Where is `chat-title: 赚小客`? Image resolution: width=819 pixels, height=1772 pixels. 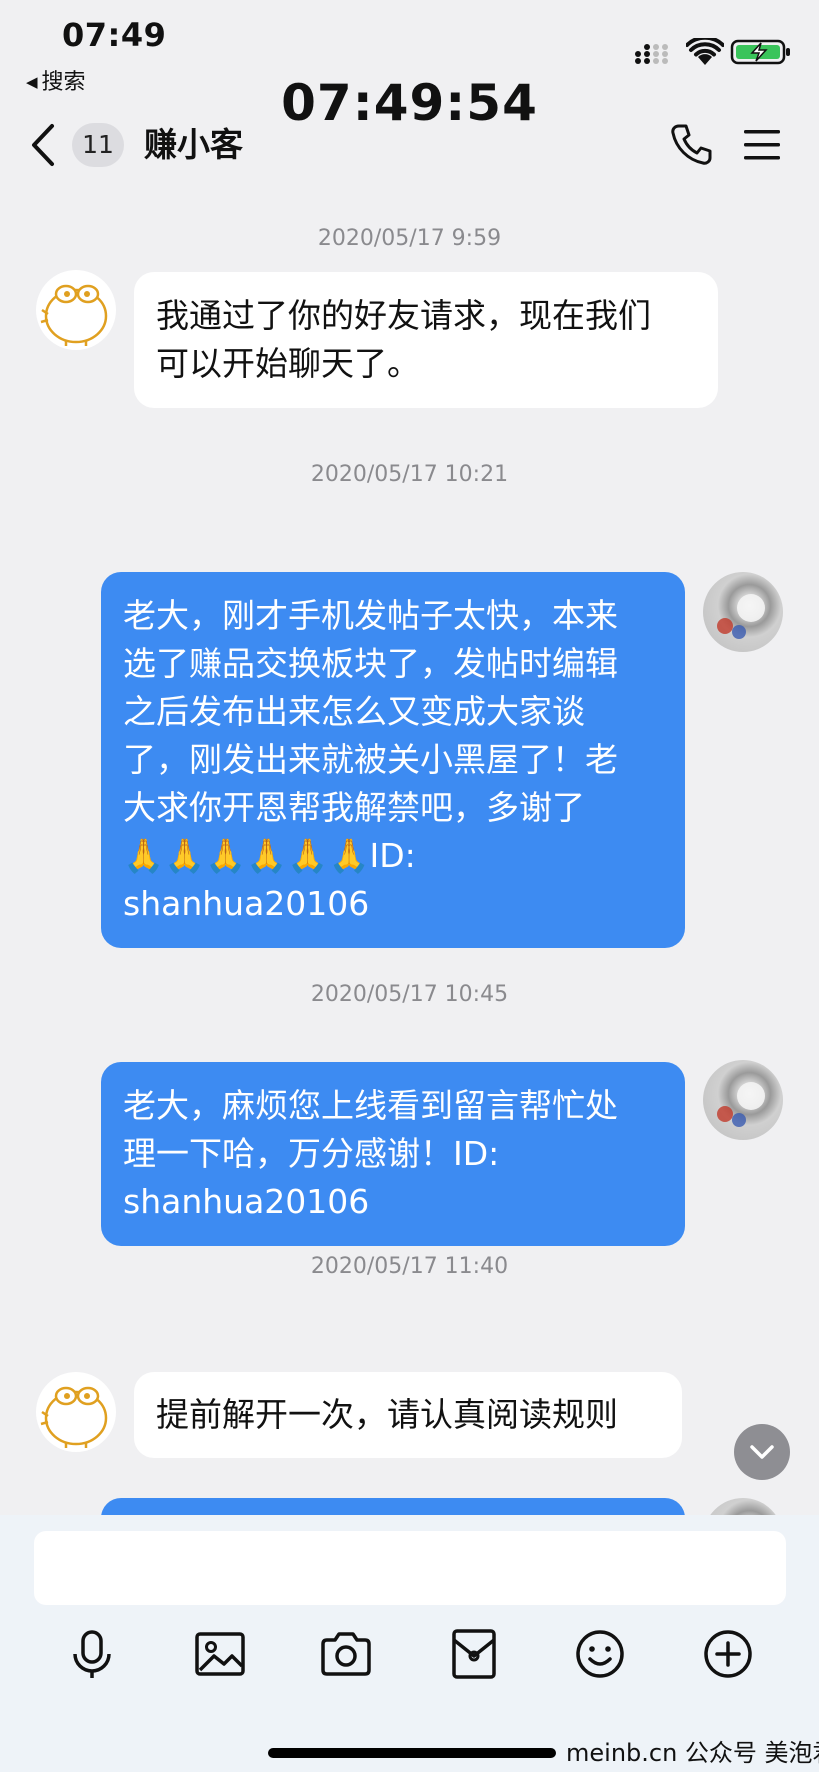 chat-title: 赚小客 is located at coordinates (193, 144).